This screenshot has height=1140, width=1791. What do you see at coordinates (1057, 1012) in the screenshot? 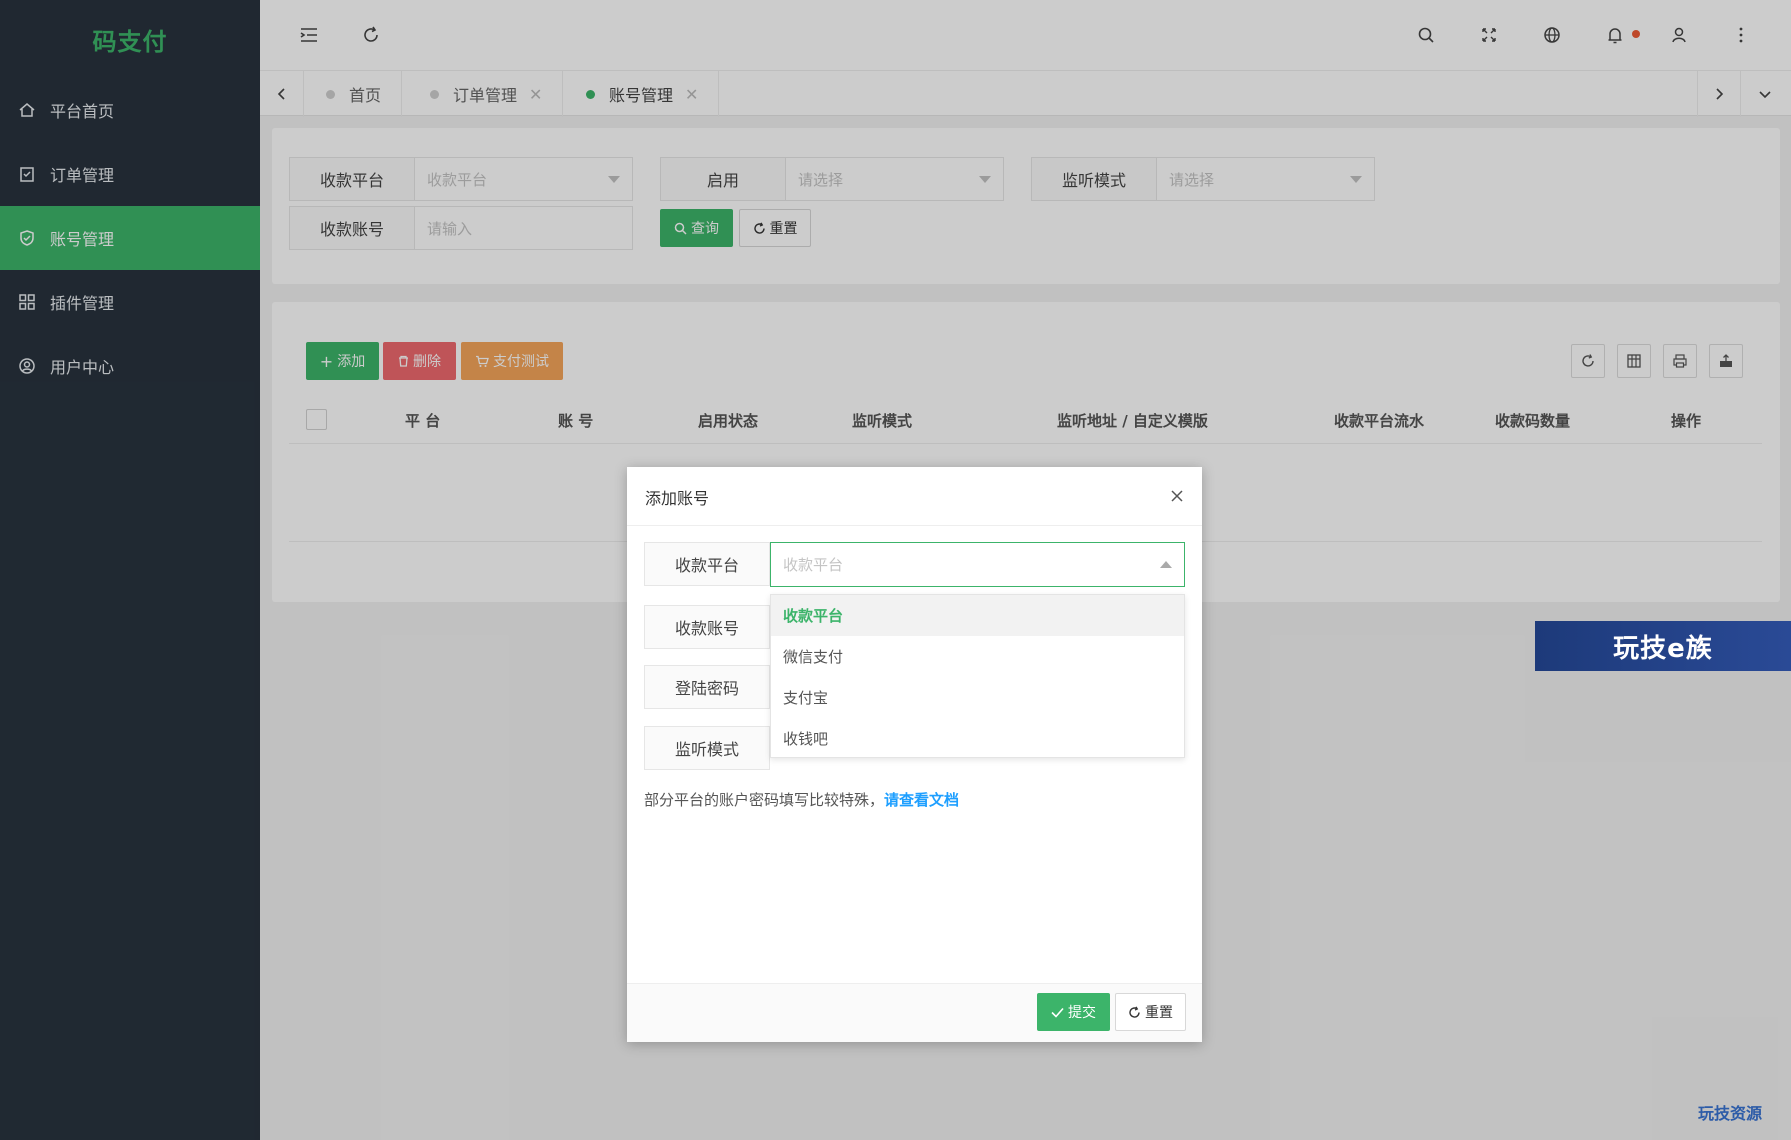
I see `check-icon` at bounding box center [1057, 1012].